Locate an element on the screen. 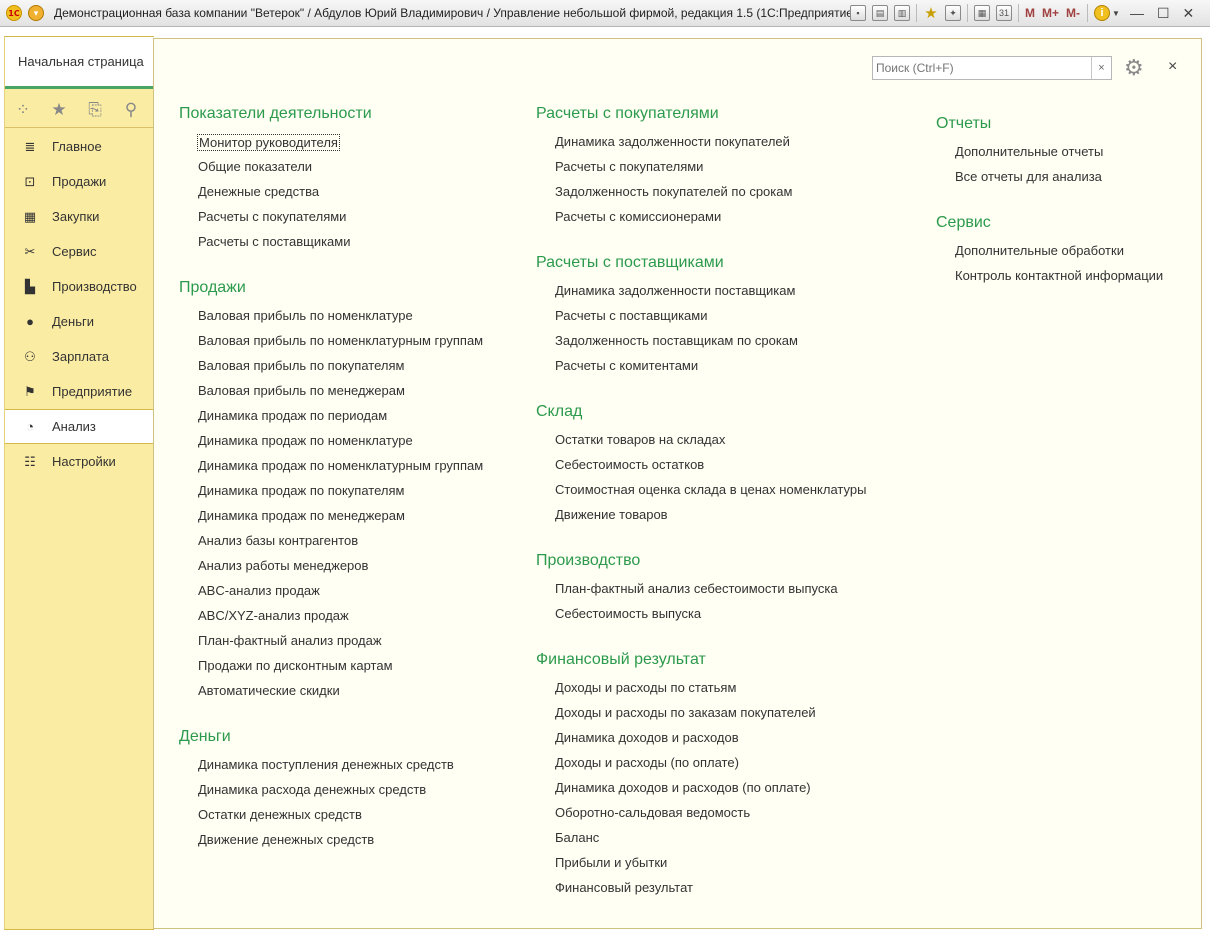 Image resolution: width=1210 pixels, height=937 pixels. memory-button: M is located at coordinates (1030, 13).